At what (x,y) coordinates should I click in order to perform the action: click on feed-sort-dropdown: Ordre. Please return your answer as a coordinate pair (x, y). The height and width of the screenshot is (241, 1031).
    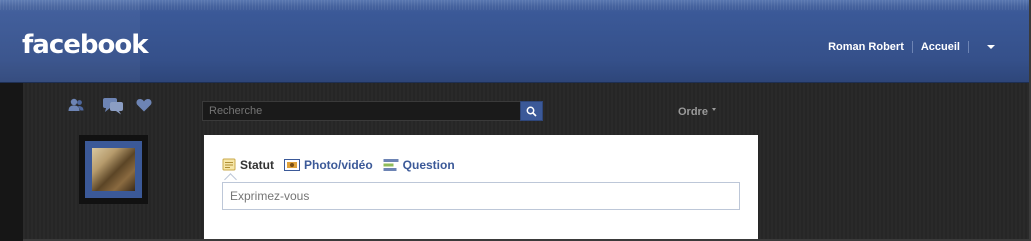
    Looking at the image, I should click on (697, 112).